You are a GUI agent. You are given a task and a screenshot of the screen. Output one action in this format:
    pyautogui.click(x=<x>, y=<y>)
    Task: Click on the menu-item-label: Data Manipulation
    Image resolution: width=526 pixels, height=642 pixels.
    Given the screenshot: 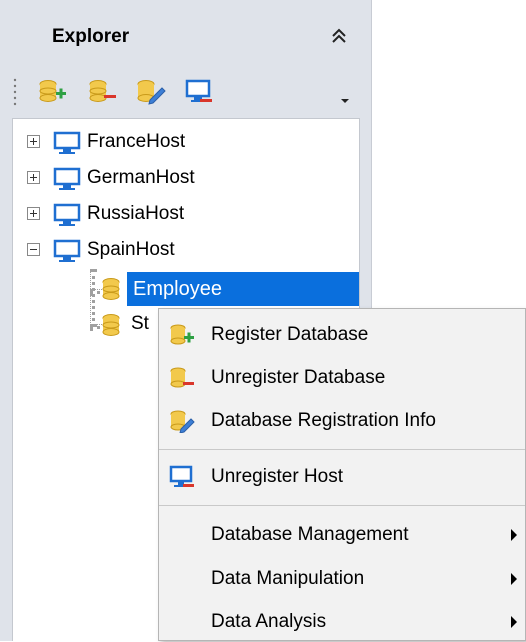 What is the action you would take?
    pyautogui.click(x=288, y=578)
    